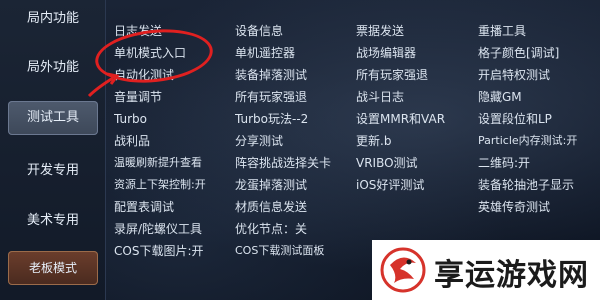  Describe the element at coordinates (53, 118) in the screenshot. I see `sidebar-item-test-tools: 测试工具` at that location.